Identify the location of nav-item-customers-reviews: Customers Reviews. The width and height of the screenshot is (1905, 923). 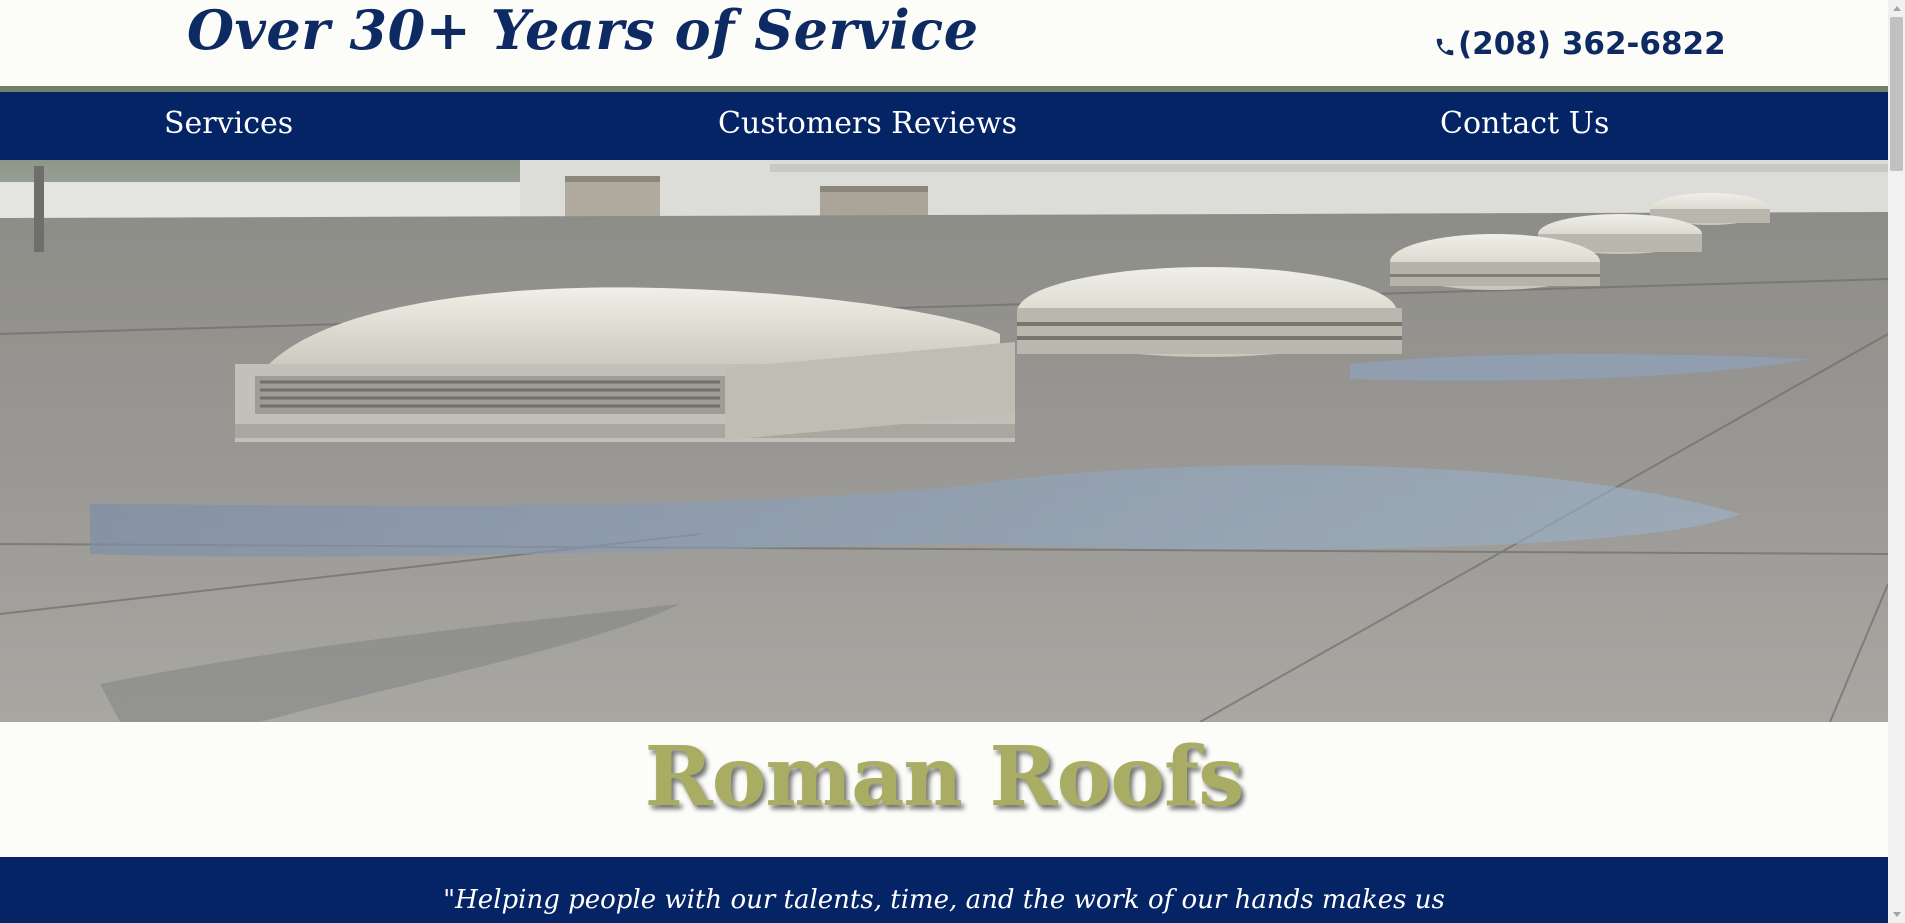
(867, 123).